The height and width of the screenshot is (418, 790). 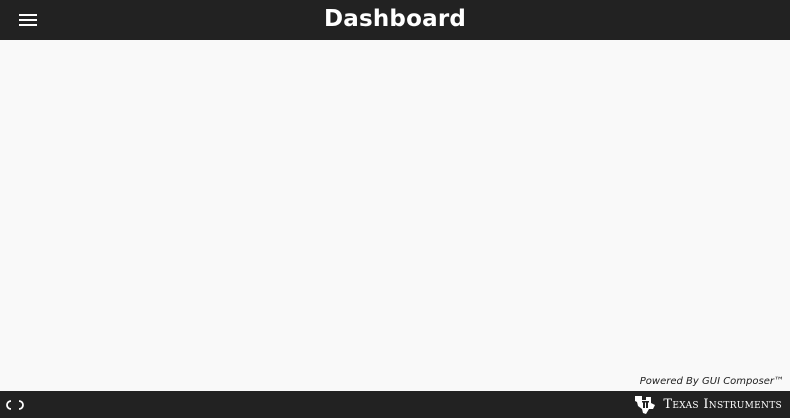 I want to click on top-app-bar: Dashboard, so click(x=395, y=20).